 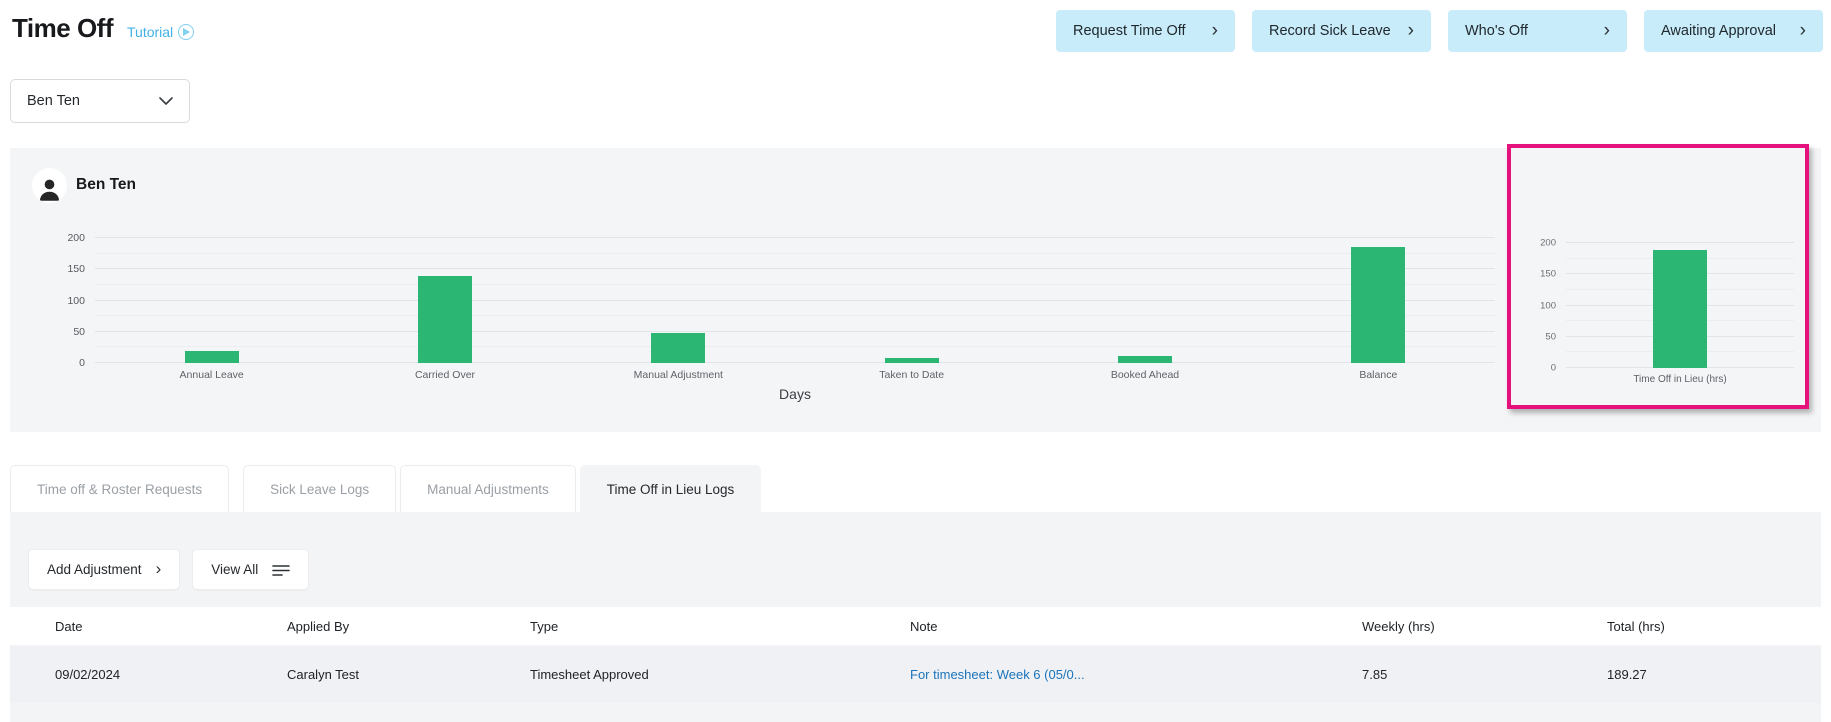 What do you see at coordinates (1636, 626) in the screenshot?
I see `column-header-total_hrs: Total (hrs)` at bounding box center [1636, 626].